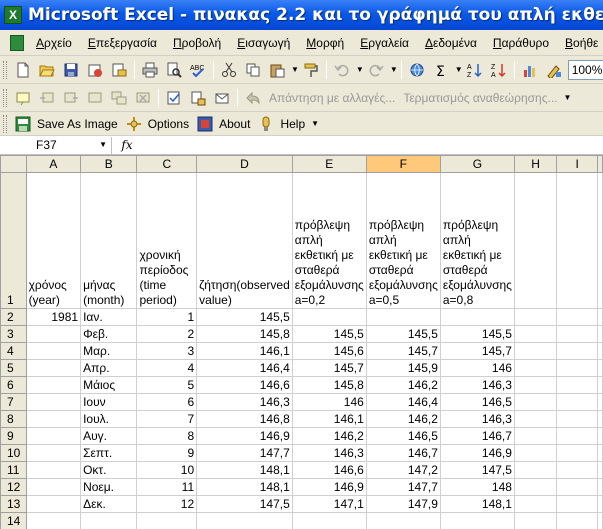  What do you see at coordinates (244, 317) in the screenshot?
I see `cell-d2: 145,5` at bounding box center [244, 317].